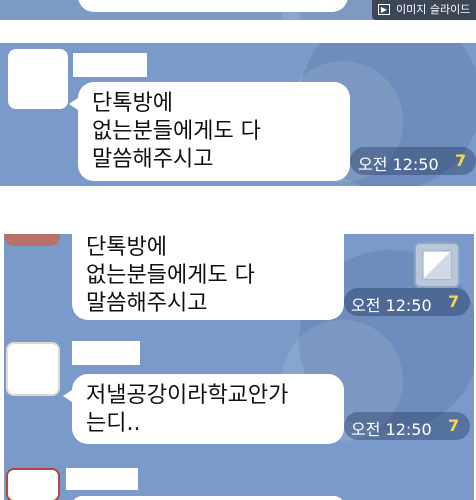  I want to click on image-thumbnail, so click(437, 265).